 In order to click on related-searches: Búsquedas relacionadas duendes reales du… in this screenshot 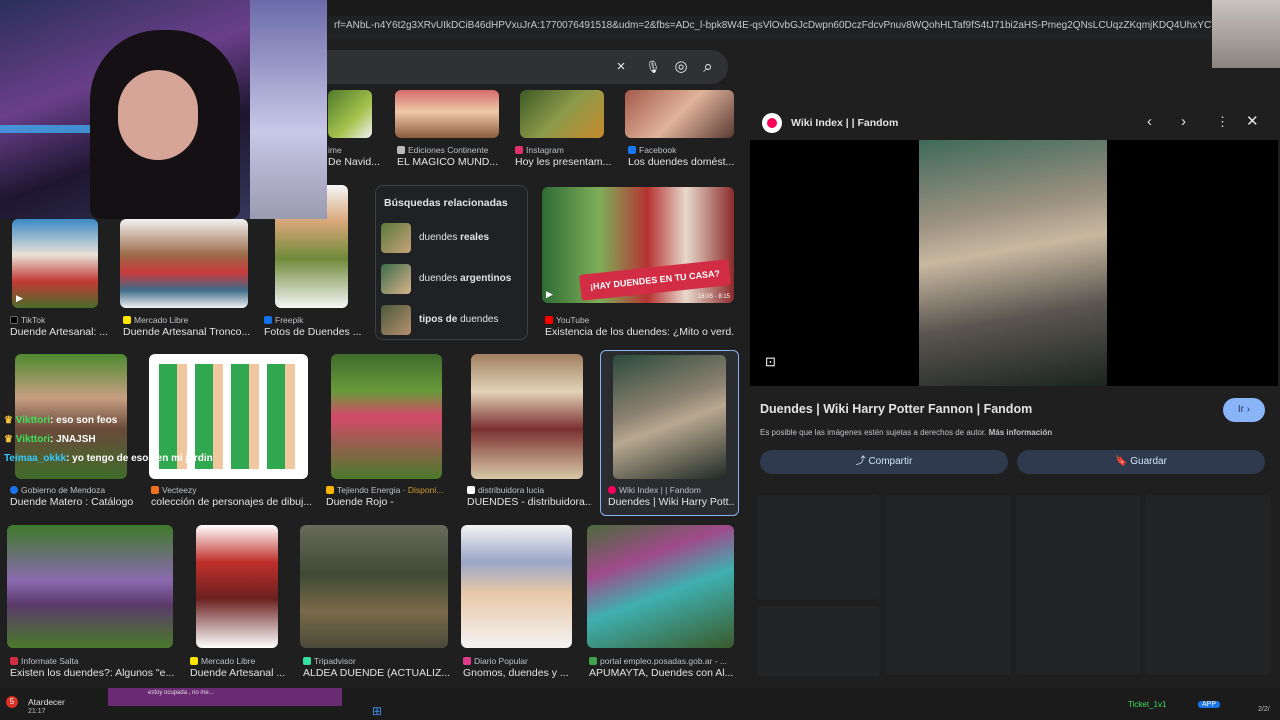, I will do `click(451, 262)`.